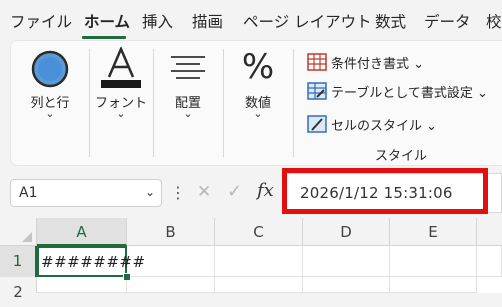  Describe the element at coordinates (307, 21) in the screenshot. I see `tab-page-layout: ページ レイアウト` at that location.